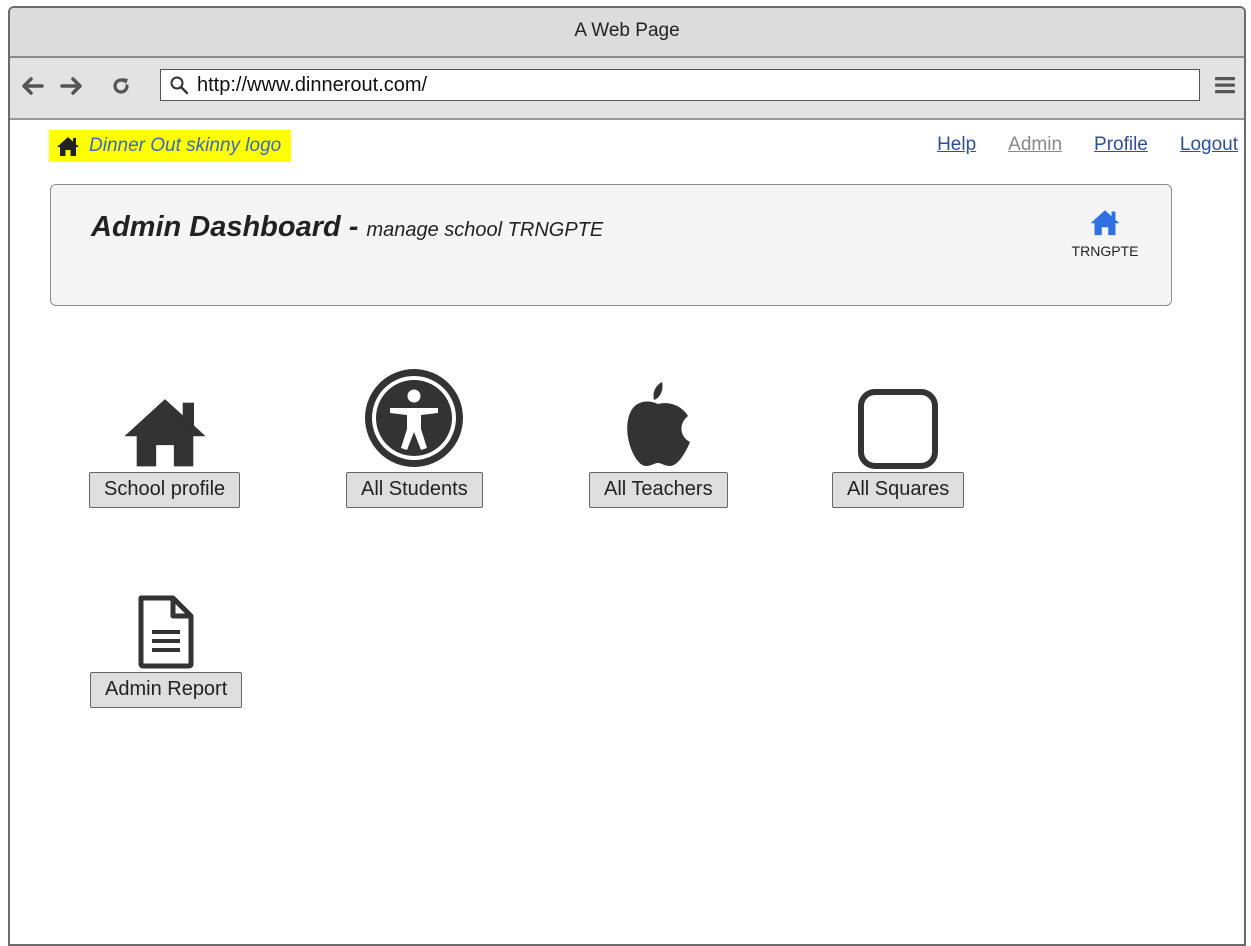 The width and height of the screenshot is (1251, 946). What do you see at coordinates (658, 414) in the screenshot?
I see `apple-icon` at bounding box center [658, 414].